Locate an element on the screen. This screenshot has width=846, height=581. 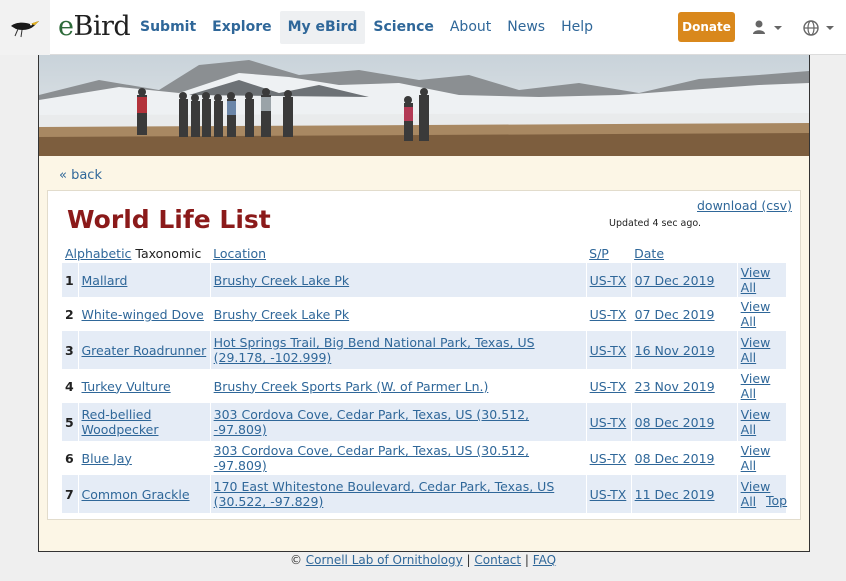
species-cell: Red-bellied Woodpecker is located at coordinates (144, 422).